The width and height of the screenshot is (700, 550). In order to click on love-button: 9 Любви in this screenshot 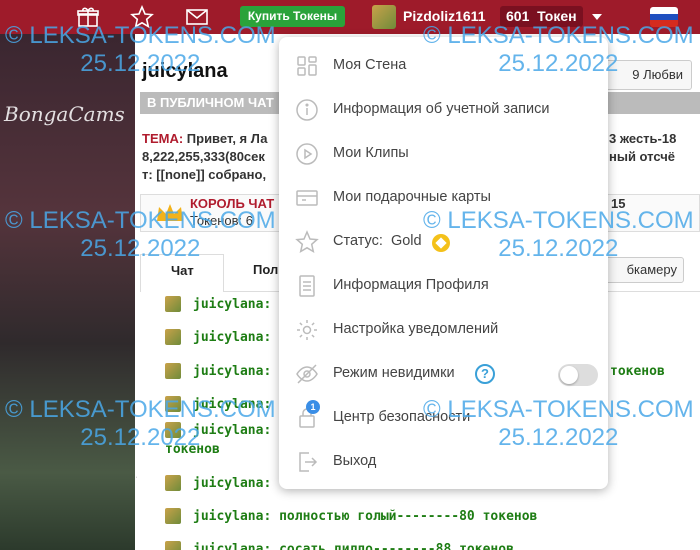, I will do `click(647, 75)`.